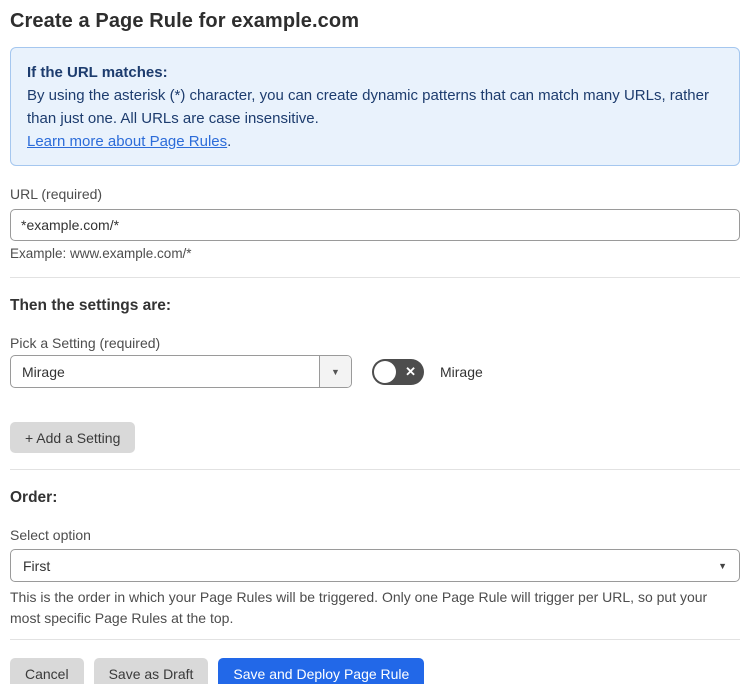 The image size is (750, 684). What do you see at coordinates (85, 343) in the screenshot?
I see `pick-setting-label: Pick a Setting (required)` at bounding box center [85, 343].